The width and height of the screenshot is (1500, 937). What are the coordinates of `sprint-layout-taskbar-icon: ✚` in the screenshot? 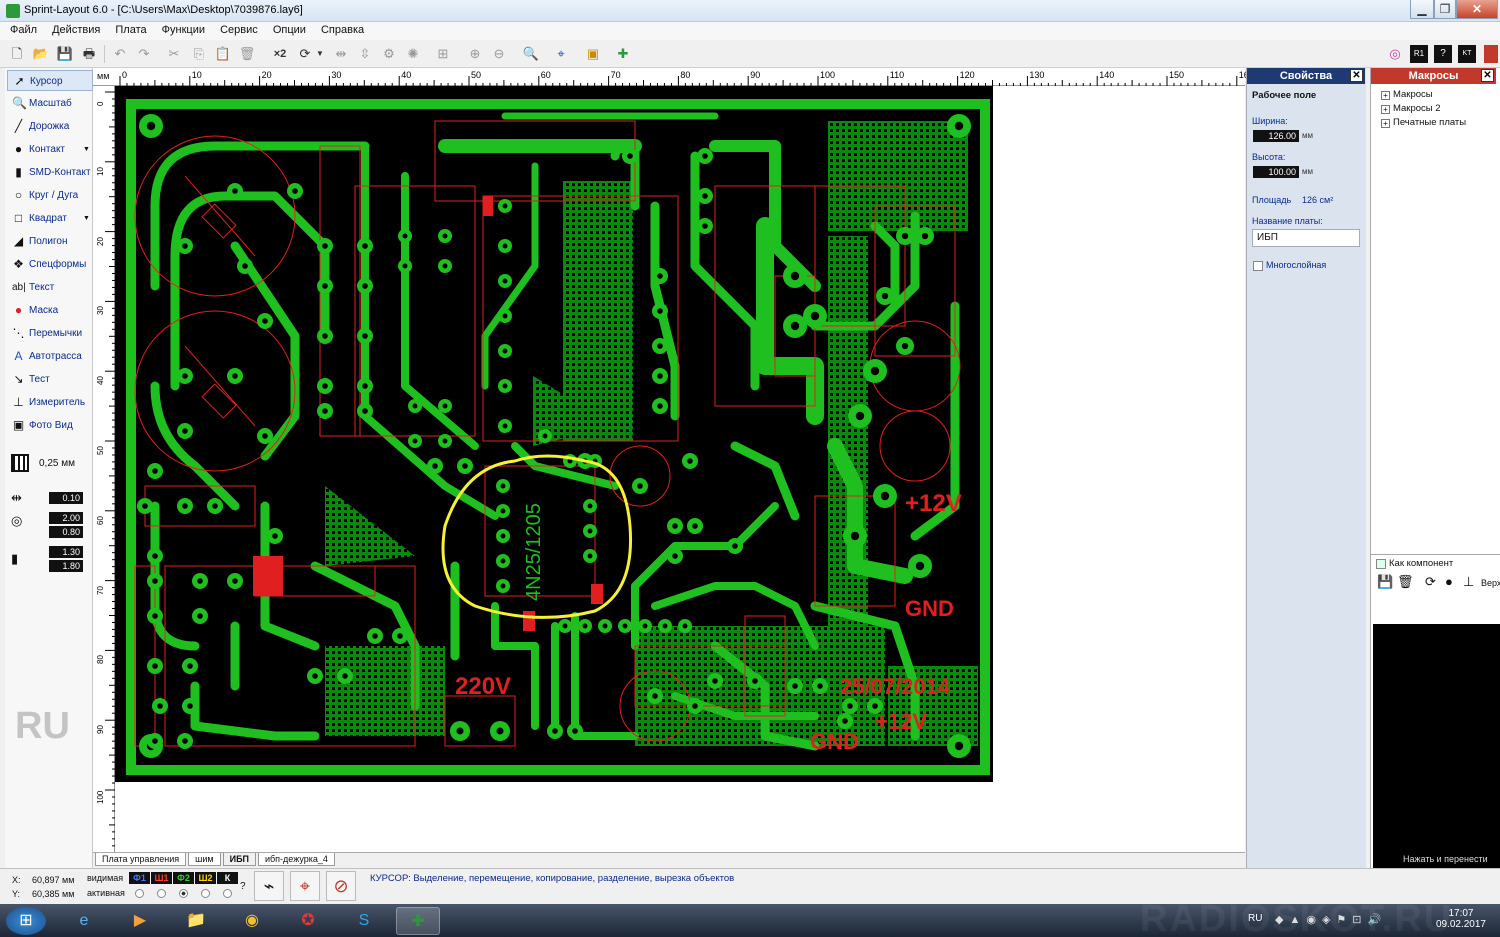 It's located at (418, 921).